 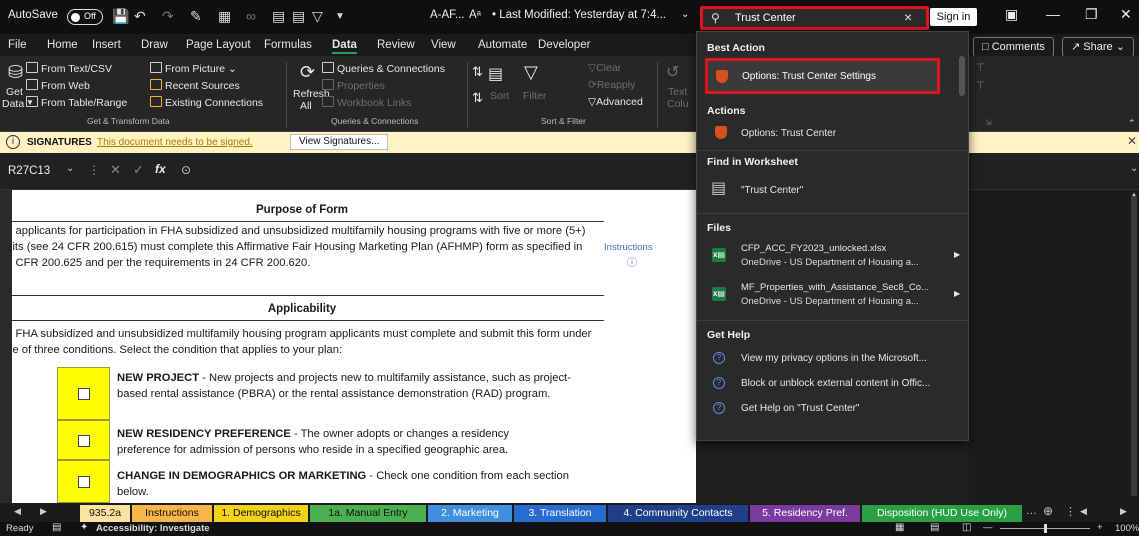 What do you see at coordinates (153, 528) in the screenshot?
I see `accessibility-status: Accessibility: Investigate` at bounding box center [153, 528].